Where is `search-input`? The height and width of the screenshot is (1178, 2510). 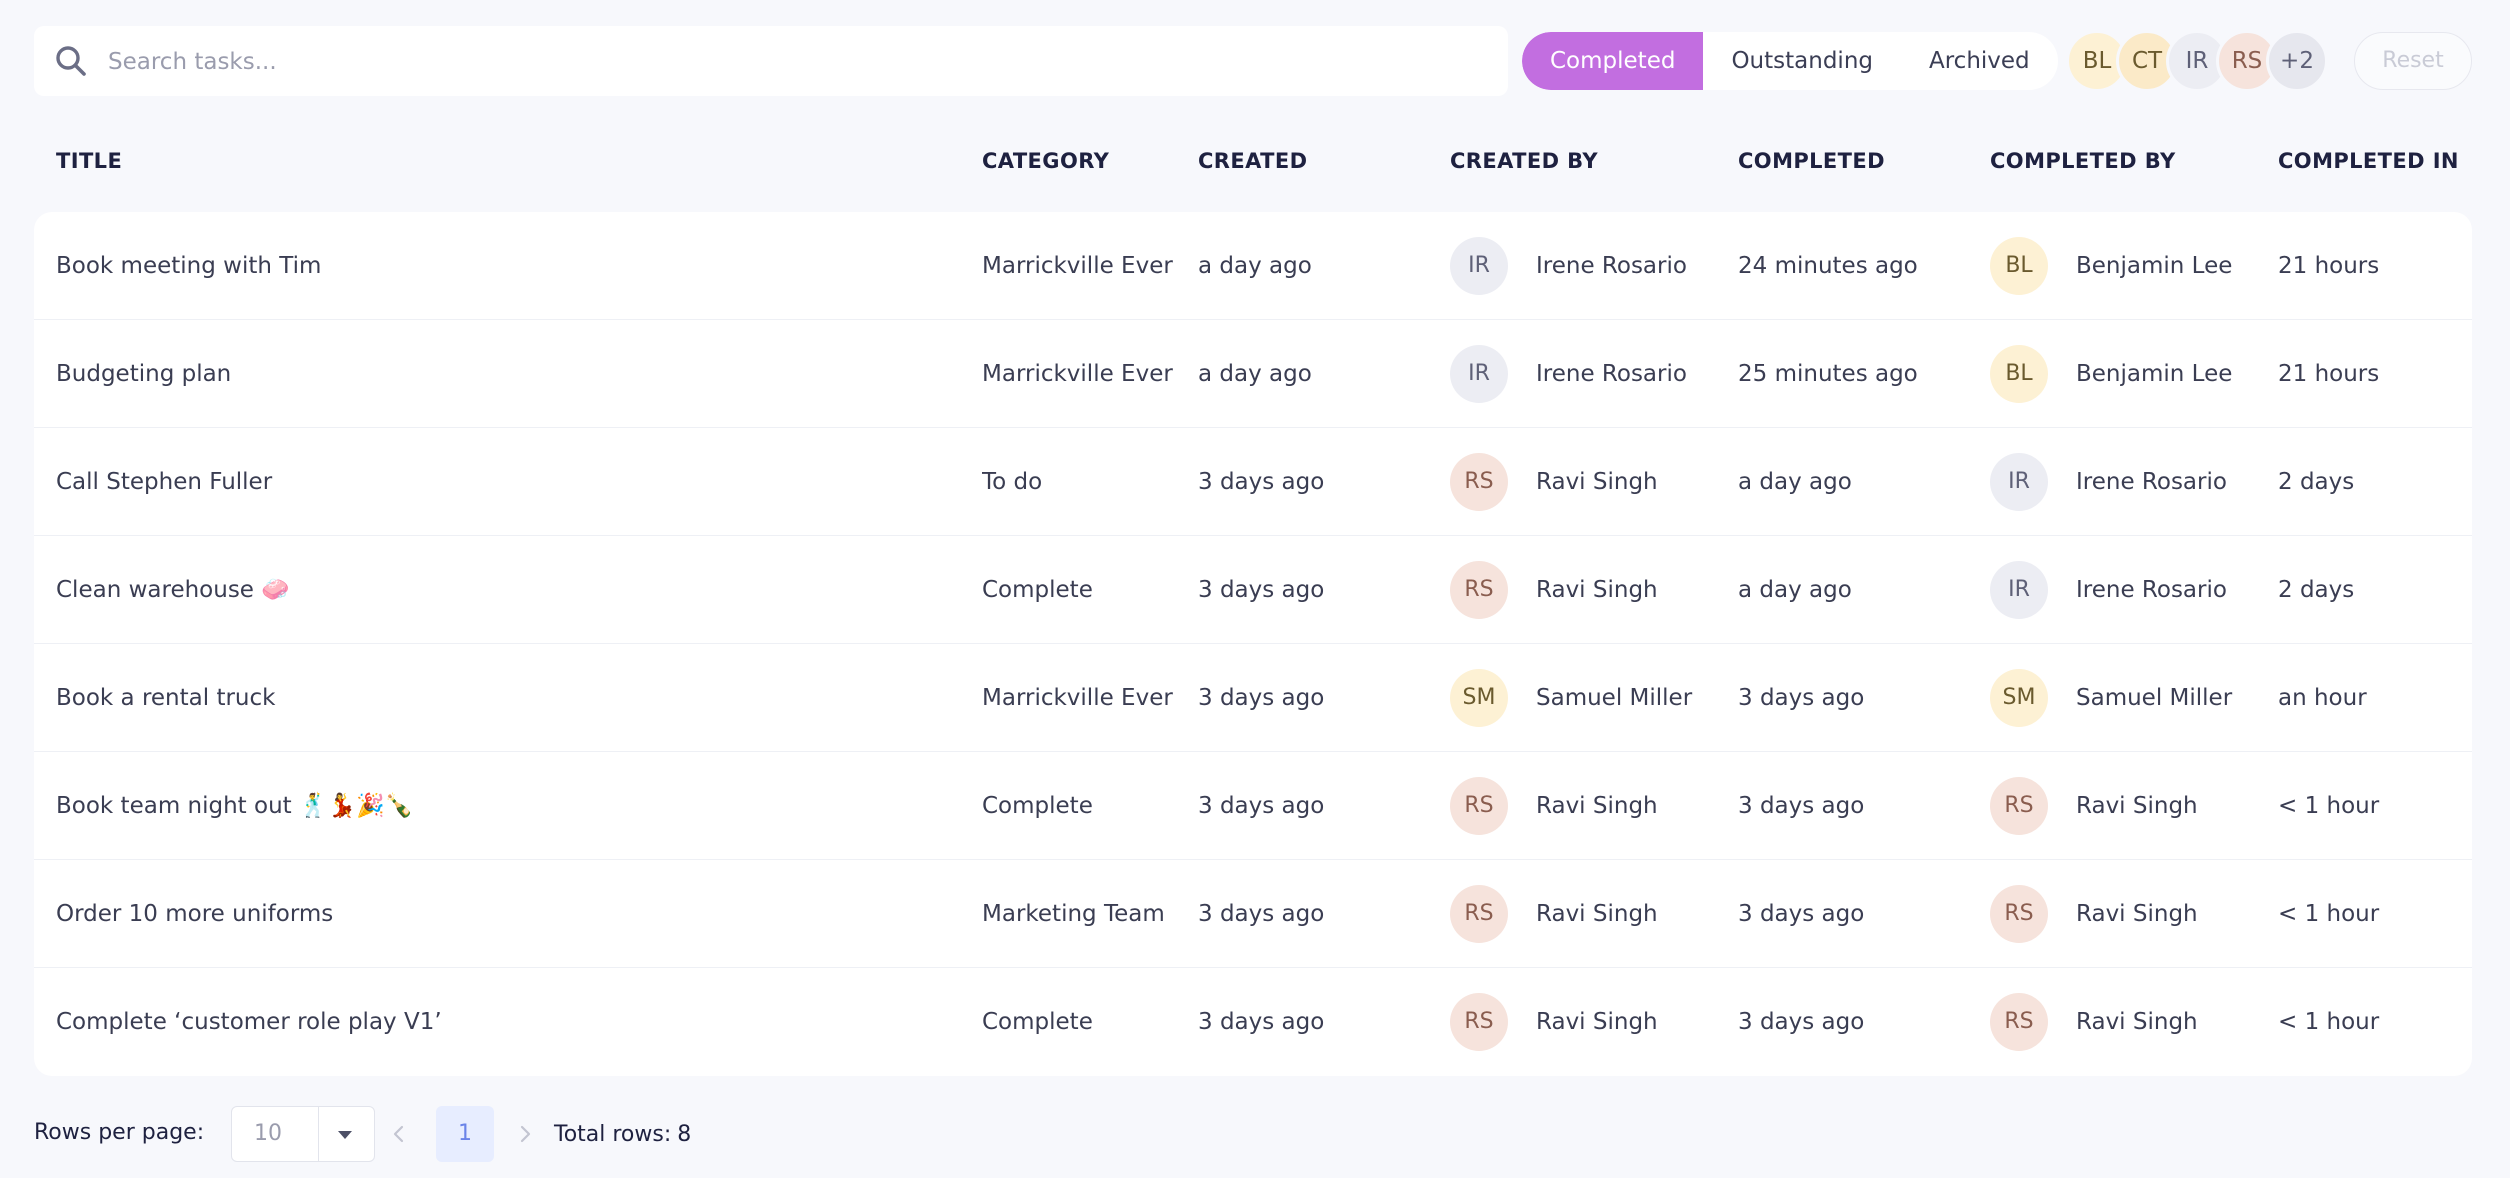
search-input is located at coordinates (803, 62).